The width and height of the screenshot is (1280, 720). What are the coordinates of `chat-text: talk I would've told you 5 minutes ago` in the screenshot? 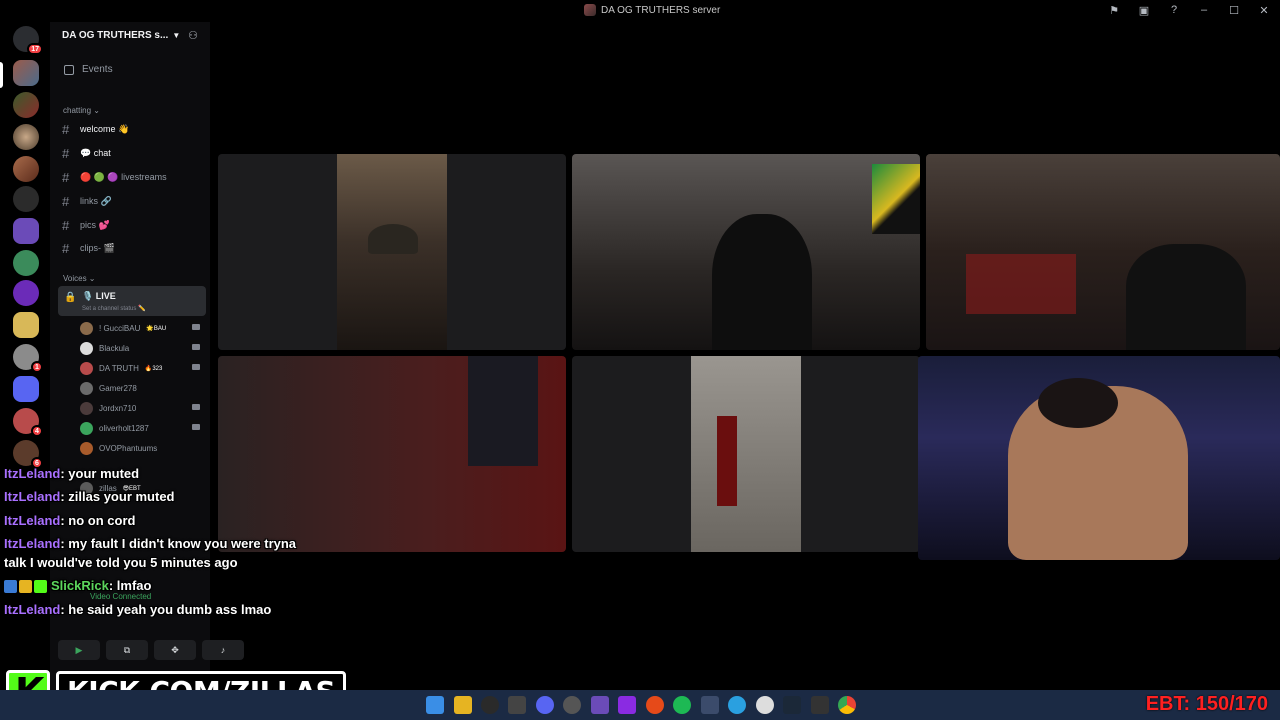 It's located at (121, 562).